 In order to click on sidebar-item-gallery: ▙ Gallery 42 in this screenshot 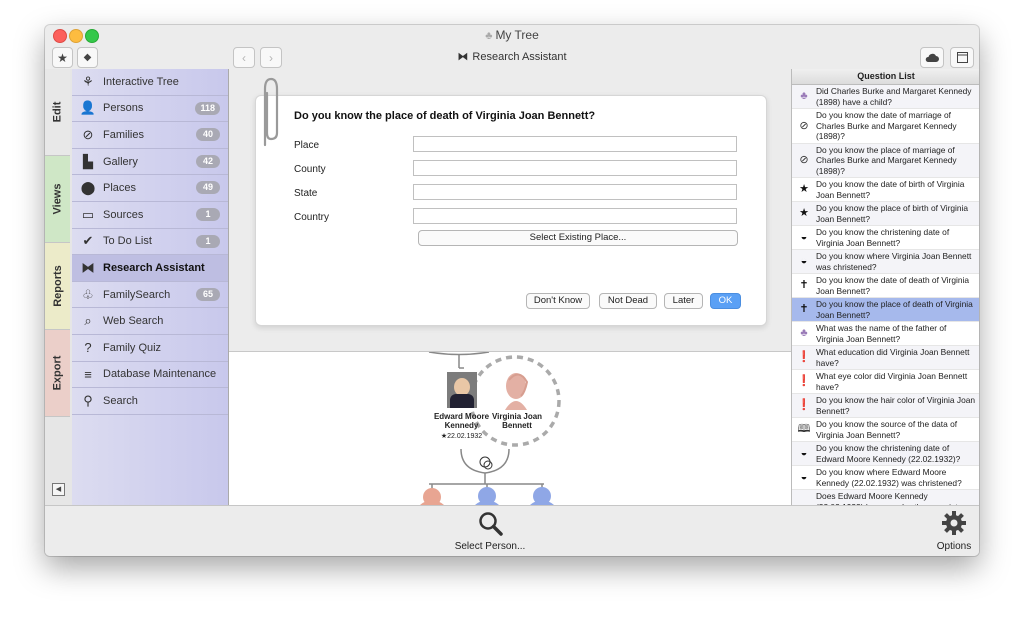, I will do `click(150, 162)`.